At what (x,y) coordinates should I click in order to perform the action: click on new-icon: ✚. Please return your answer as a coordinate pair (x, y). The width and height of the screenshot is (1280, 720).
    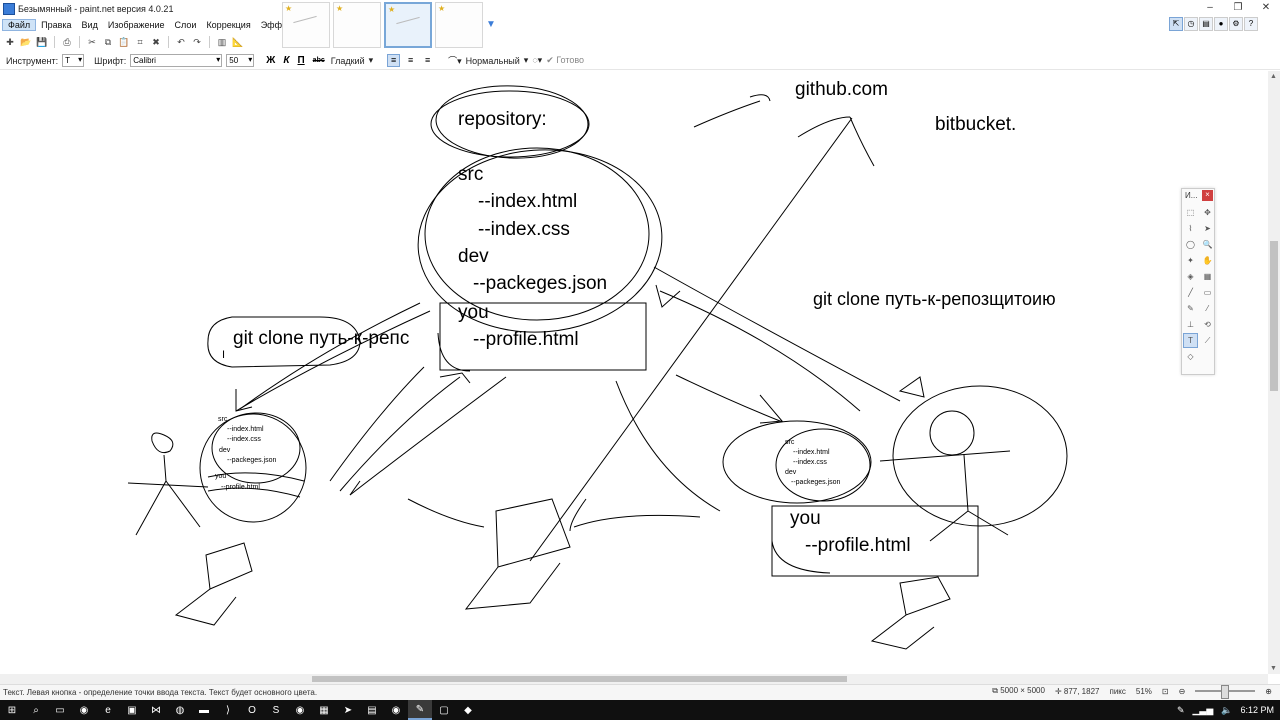
    Looking at the image, I should click on (10, 42).